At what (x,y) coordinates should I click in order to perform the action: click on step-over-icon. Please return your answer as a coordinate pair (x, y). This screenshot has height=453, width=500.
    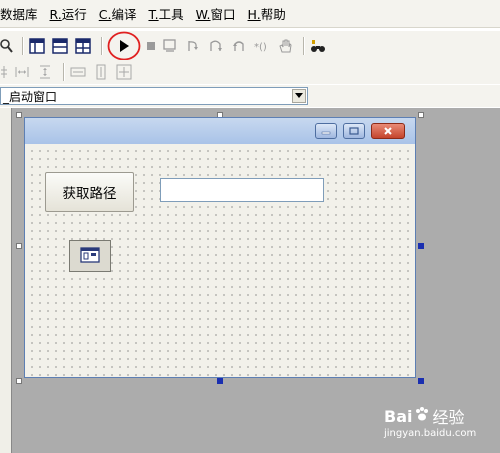
    Looking at the image, I should click on (216, 46).